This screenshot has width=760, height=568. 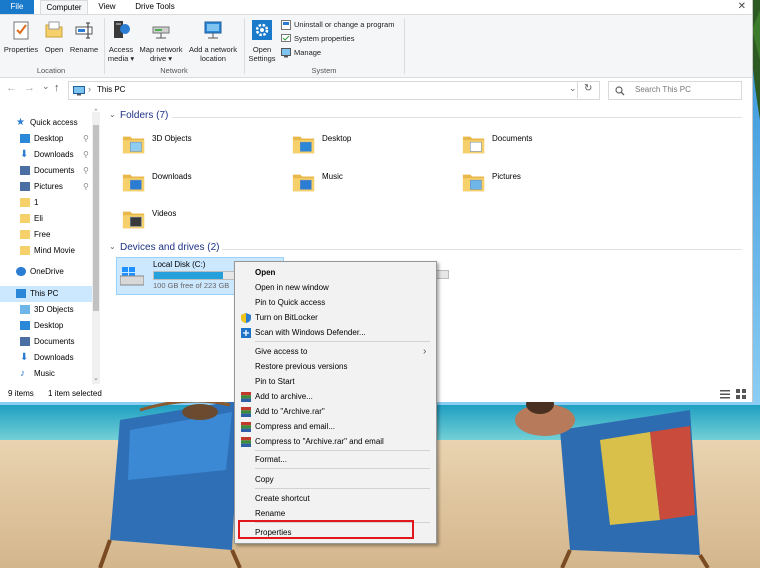 I want to click on menu-item-open-in-new-window: Open in new window, so click(x=342, y=288).